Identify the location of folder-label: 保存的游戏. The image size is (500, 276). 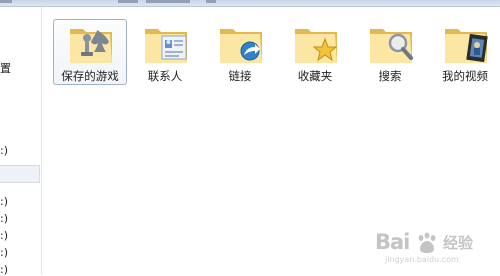
(90, 76).